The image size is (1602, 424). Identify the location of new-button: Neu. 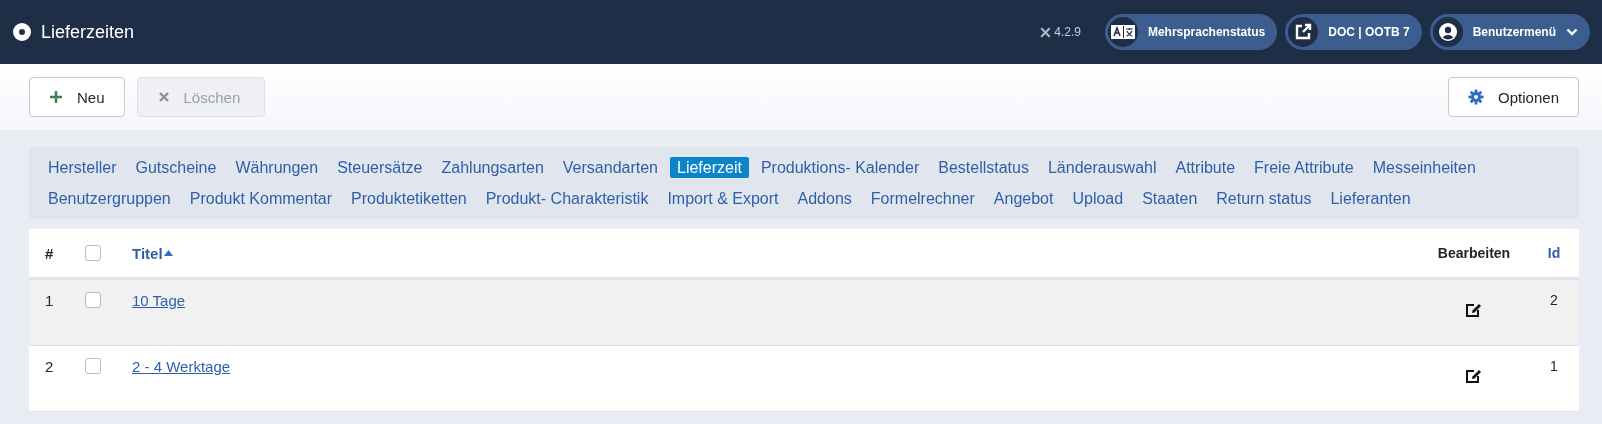
(77, 97).